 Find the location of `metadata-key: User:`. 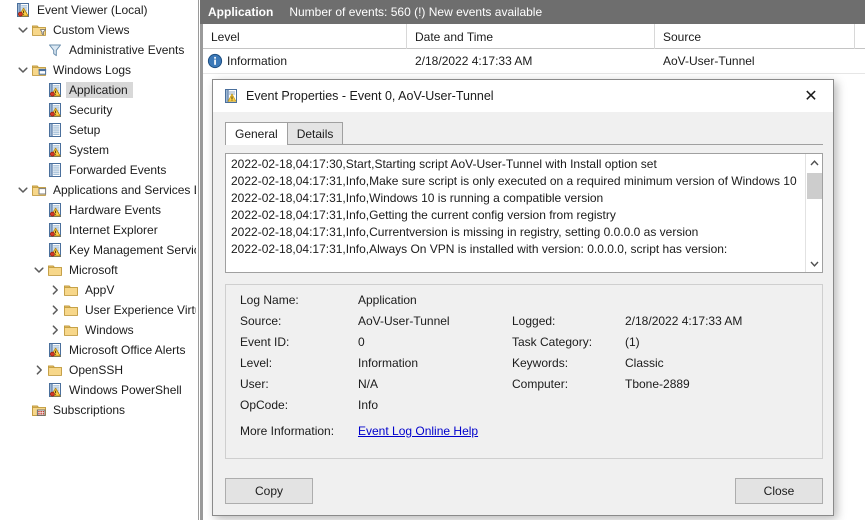

metadata-key: User: is located at coordinates (254, 384).